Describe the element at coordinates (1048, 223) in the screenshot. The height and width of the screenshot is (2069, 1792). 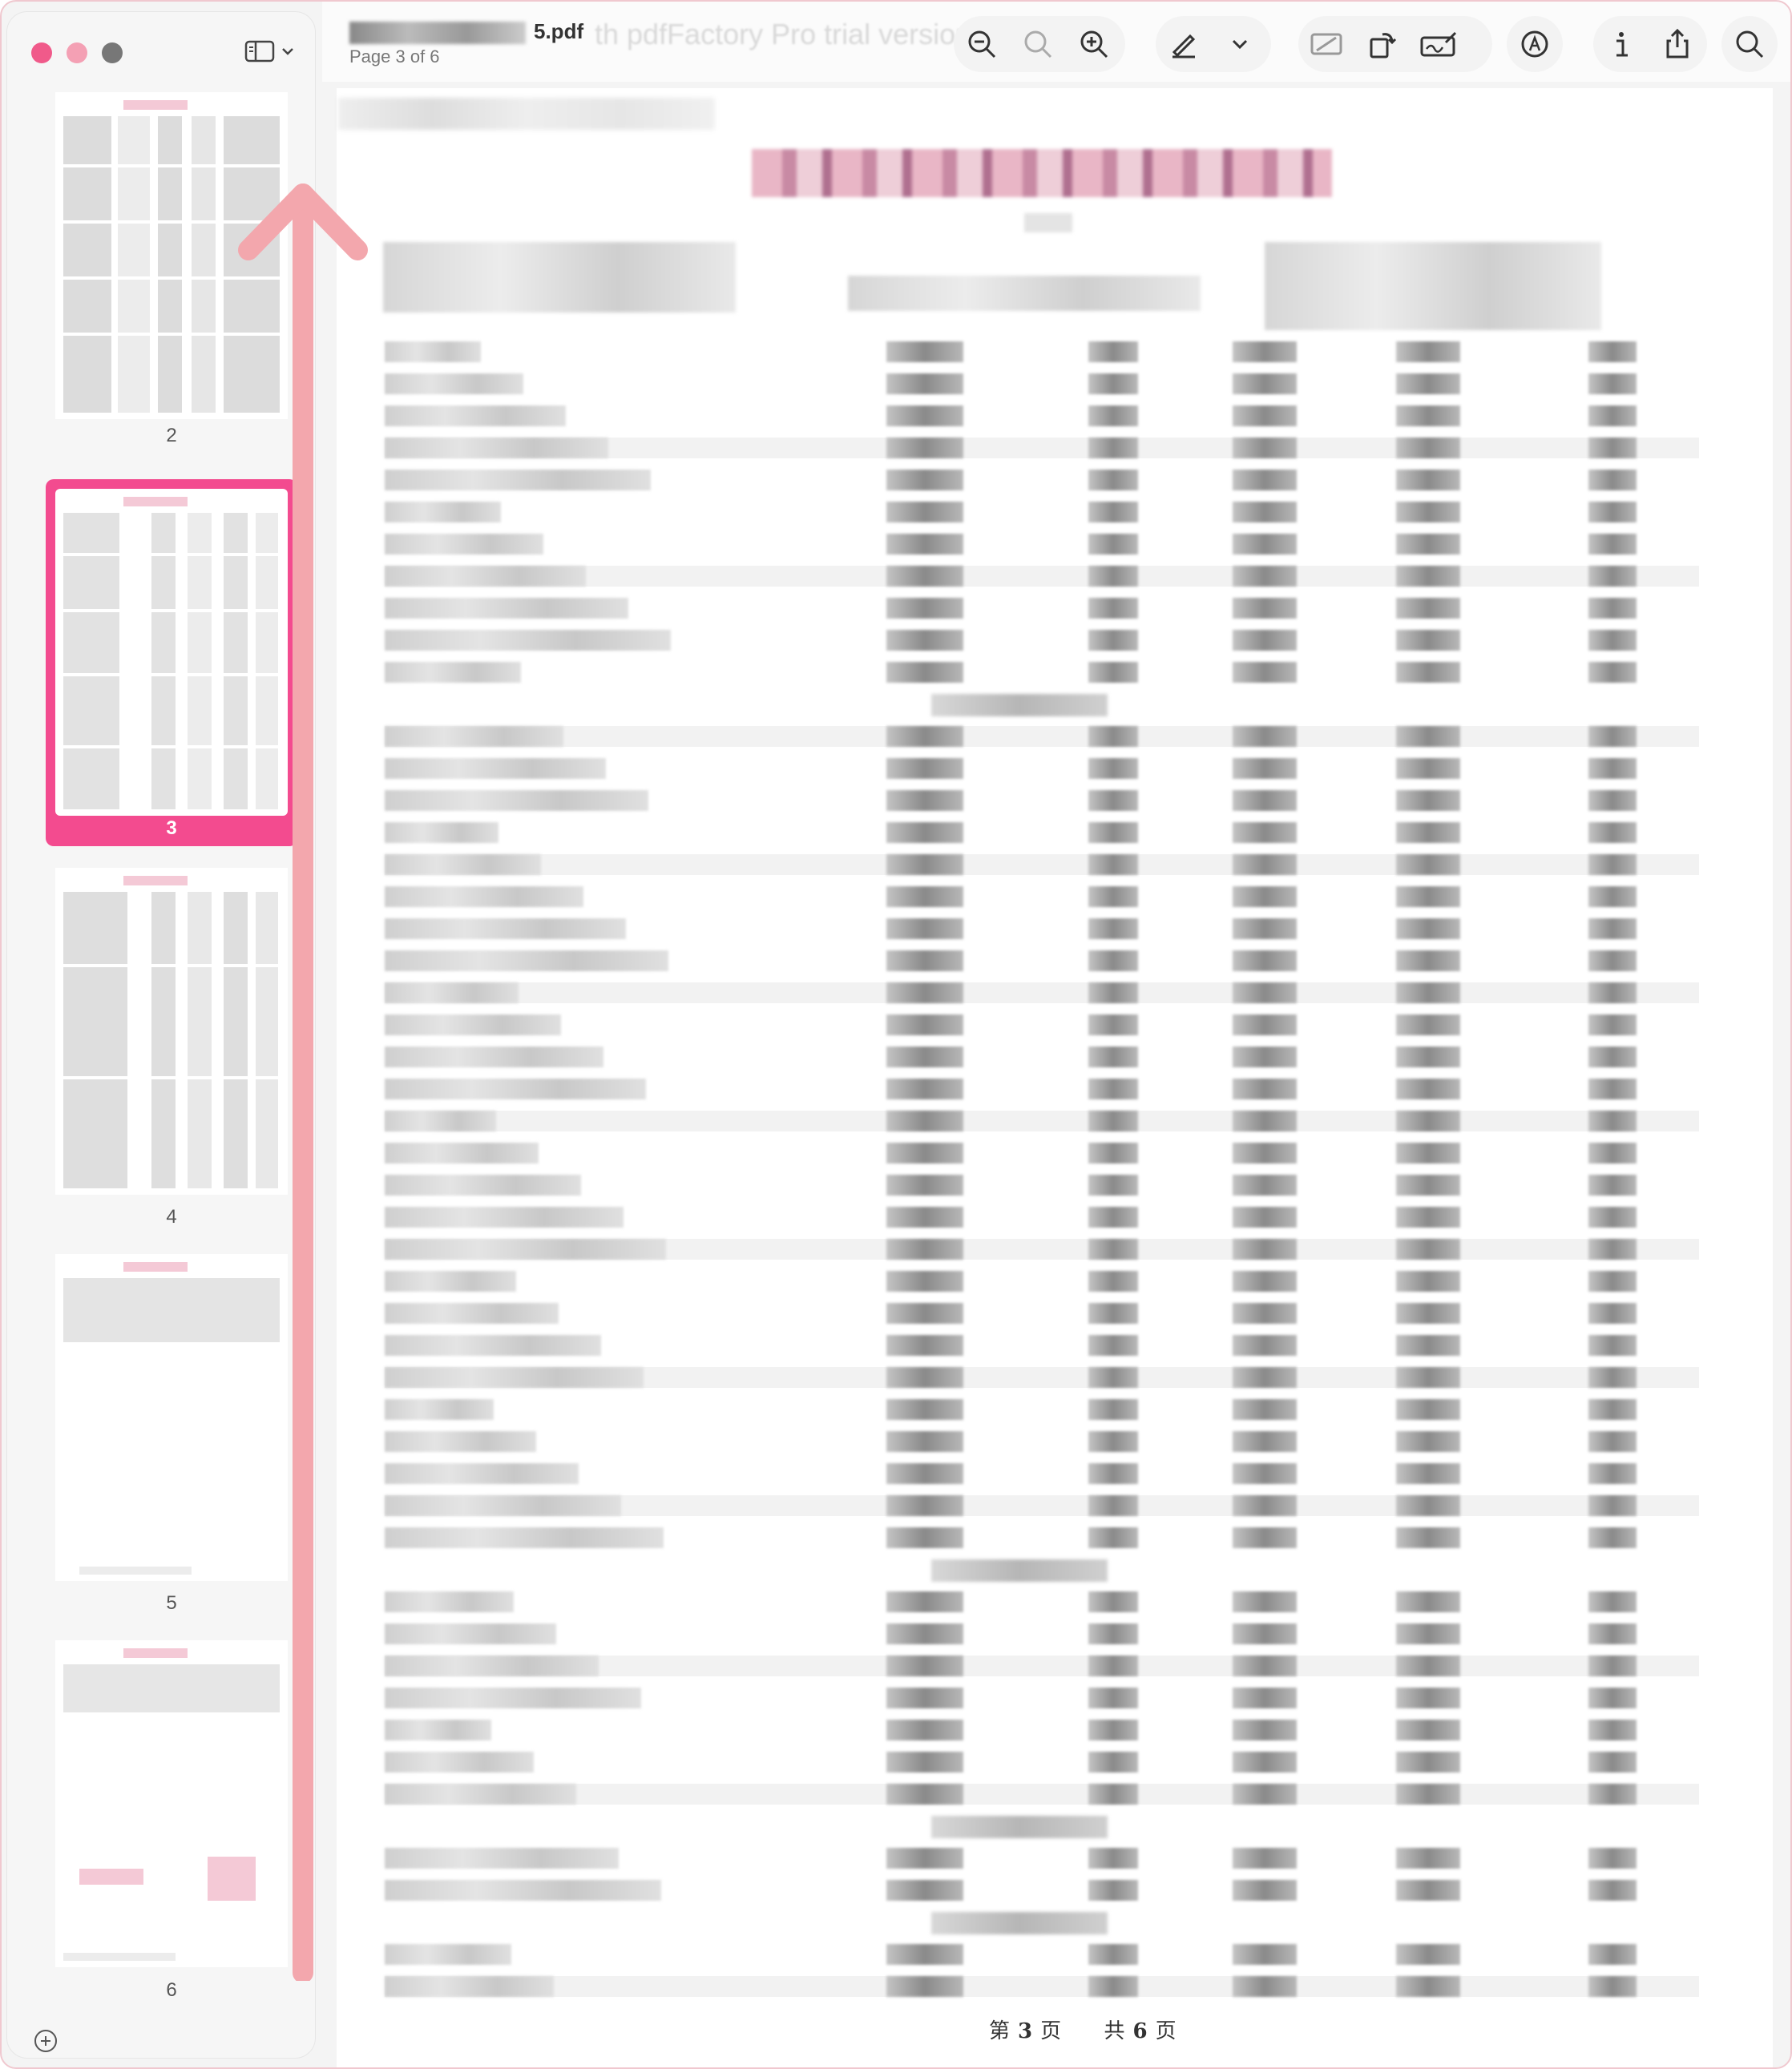
I see `report-subtitle-redacted` at that location.